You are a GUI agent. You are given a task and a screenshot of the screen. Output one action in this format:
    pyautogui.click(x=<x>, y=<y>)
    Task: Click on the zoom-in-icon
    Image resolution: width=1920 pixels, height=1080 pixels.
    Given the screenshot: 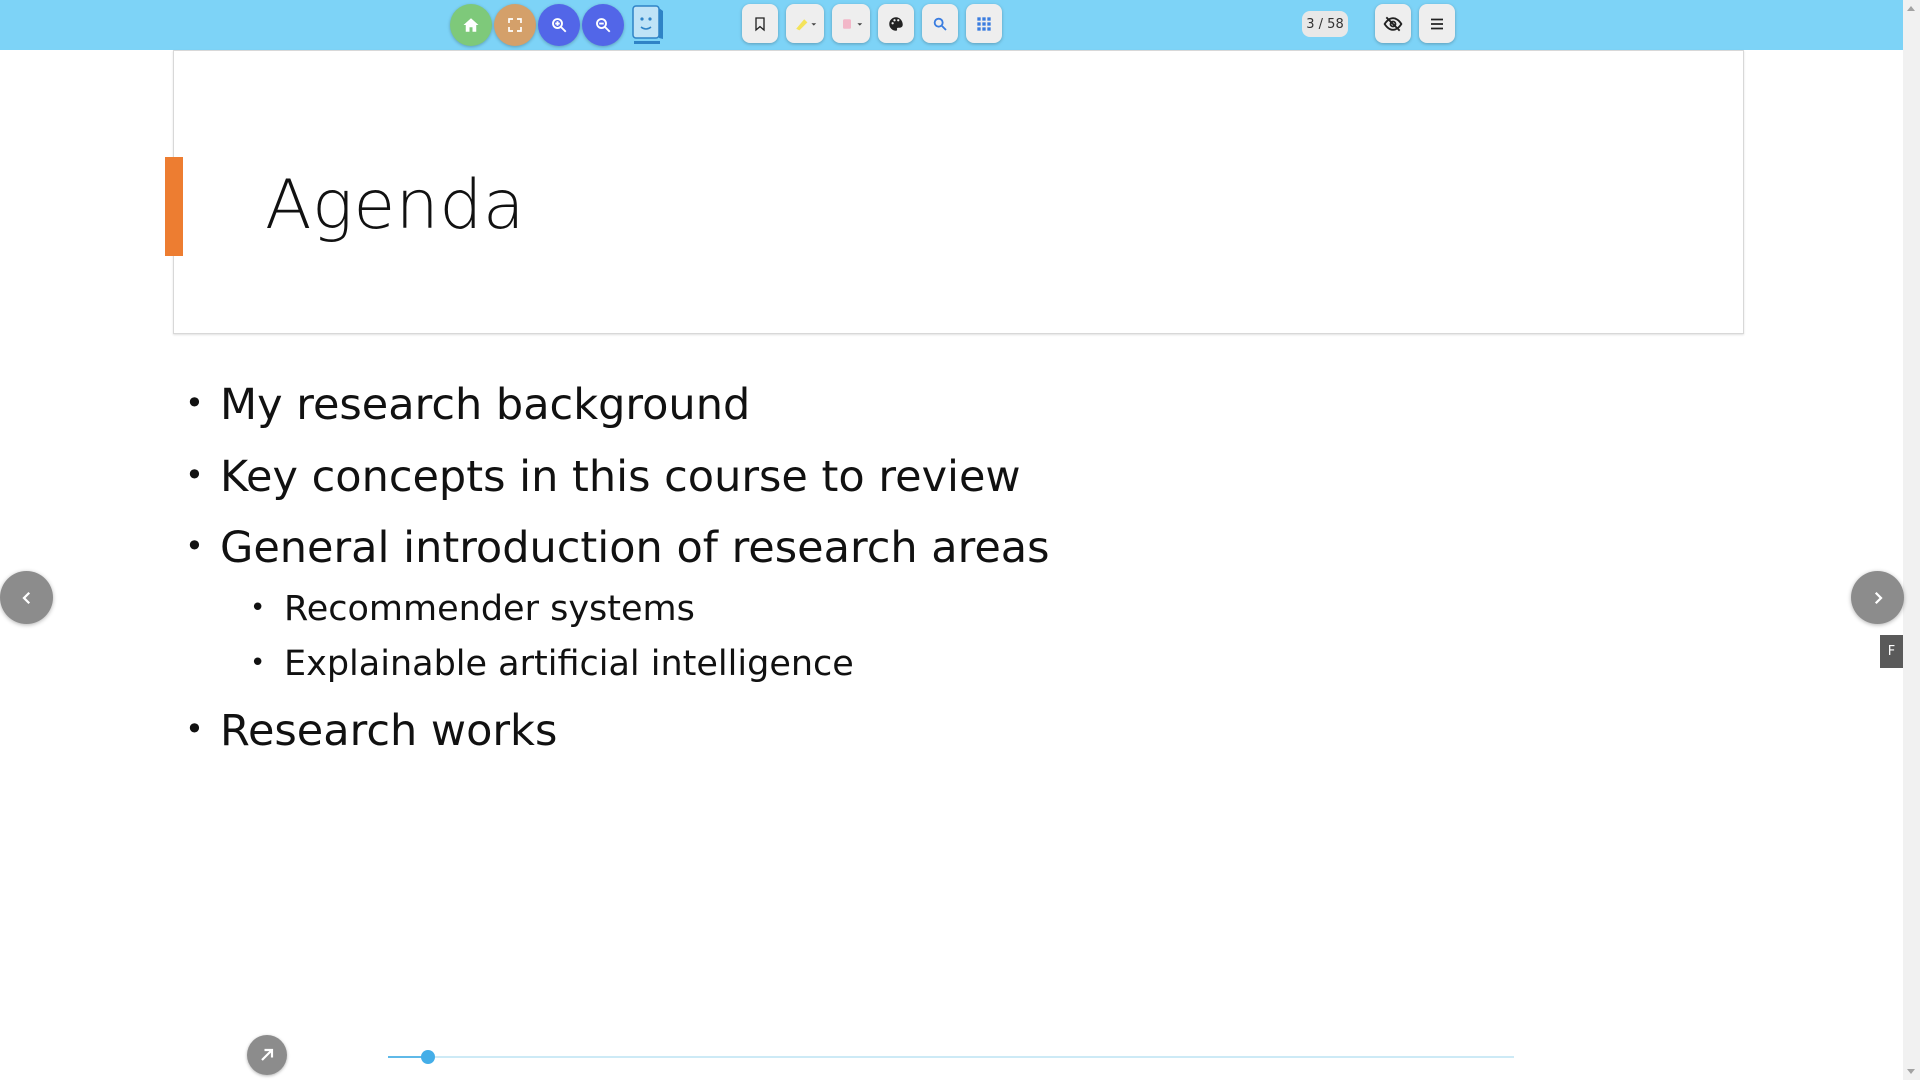 What is the action you would take?
    pyautogui.click(x=559, y=25)
    